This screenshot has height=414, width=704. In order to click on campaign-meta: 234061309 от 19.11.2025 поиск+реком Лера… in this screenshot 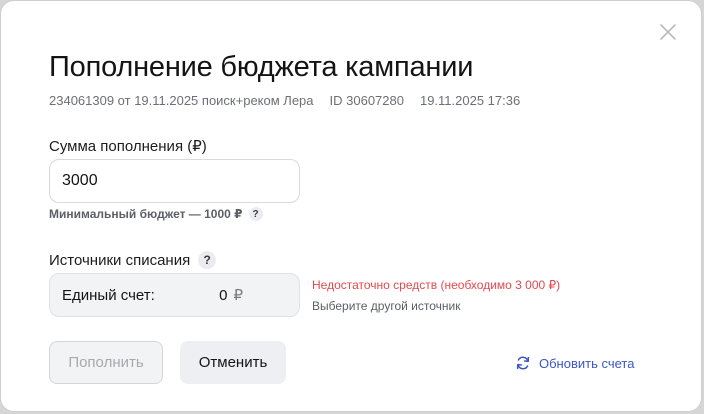, I will do `click(284, 100)`.